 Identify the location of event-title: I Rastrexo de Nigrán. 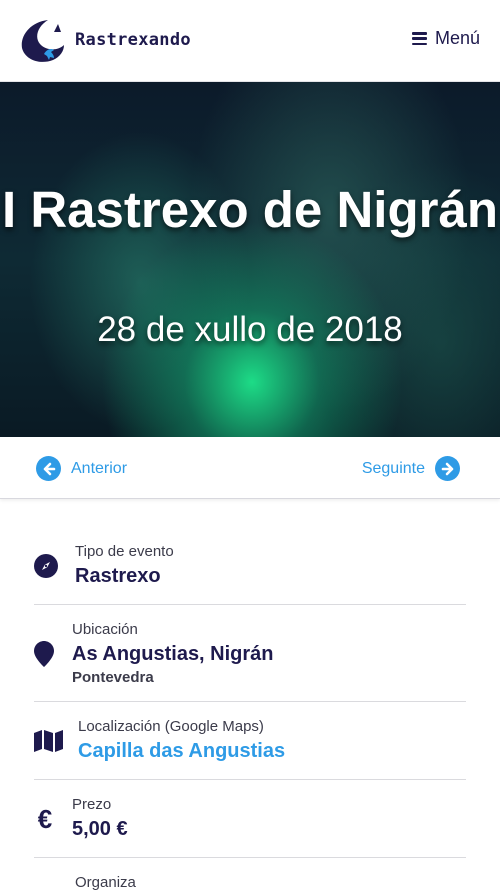
(250, 209).